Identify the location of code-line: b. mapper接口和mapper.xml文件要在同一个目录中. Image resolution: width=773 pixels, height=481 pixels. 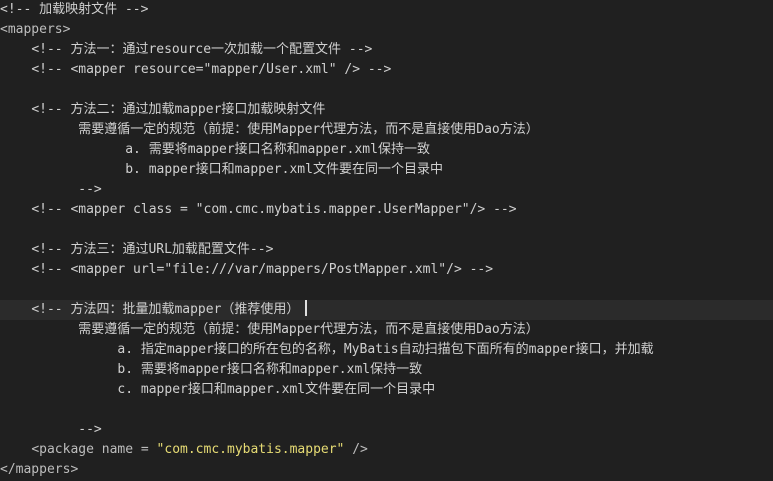
(386, 170).